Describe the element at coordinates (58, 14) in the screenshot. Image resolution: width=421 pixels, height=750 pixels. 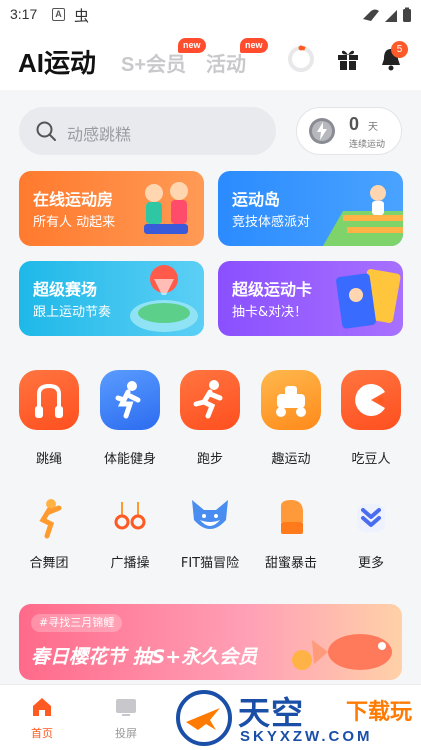
I see `notification-a-icon: A` at that location.